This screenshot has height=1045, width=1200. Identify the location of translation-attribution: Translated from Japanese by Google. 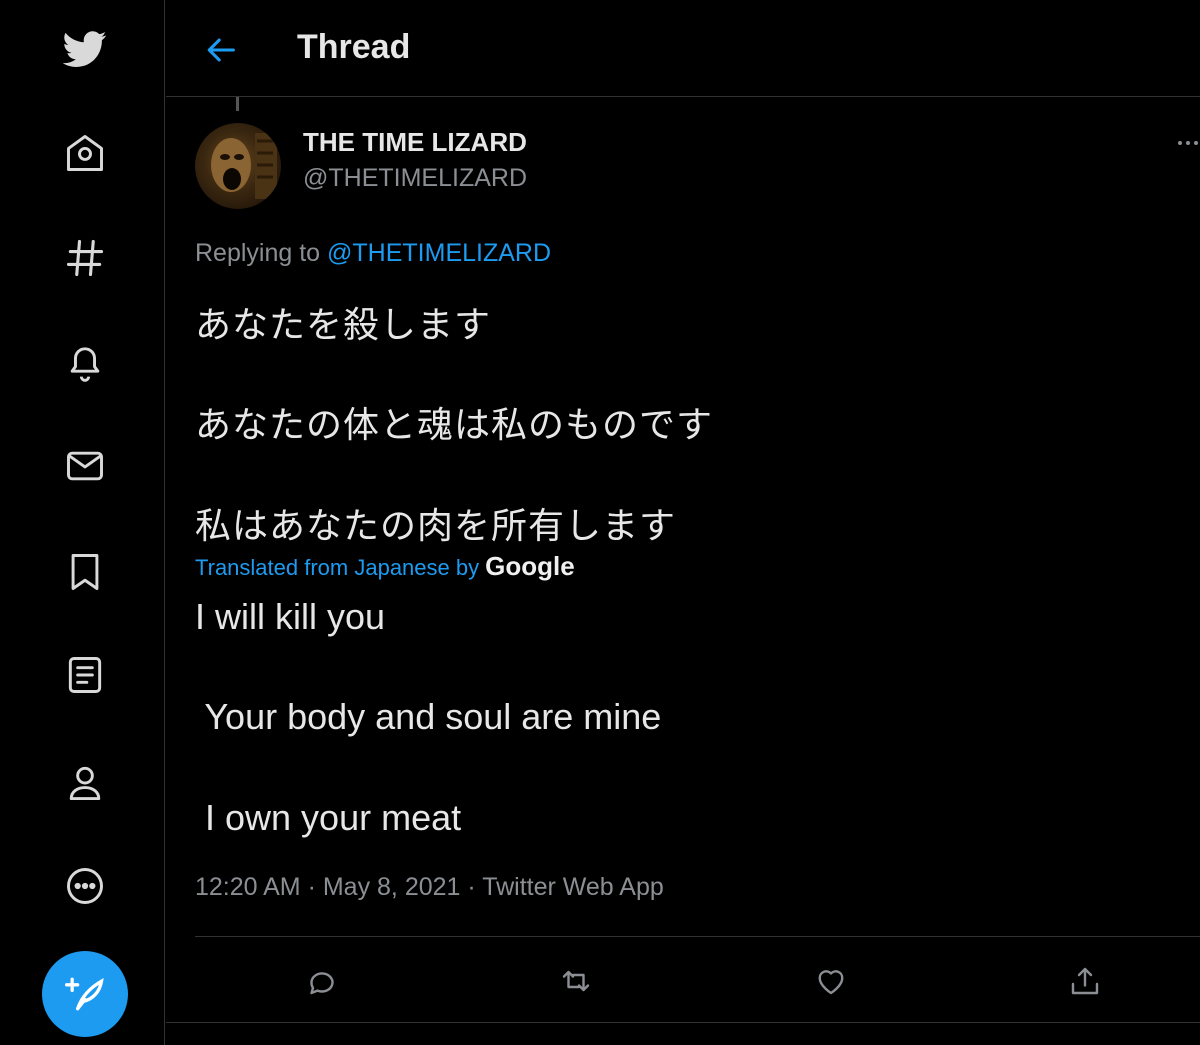
(385, 566).